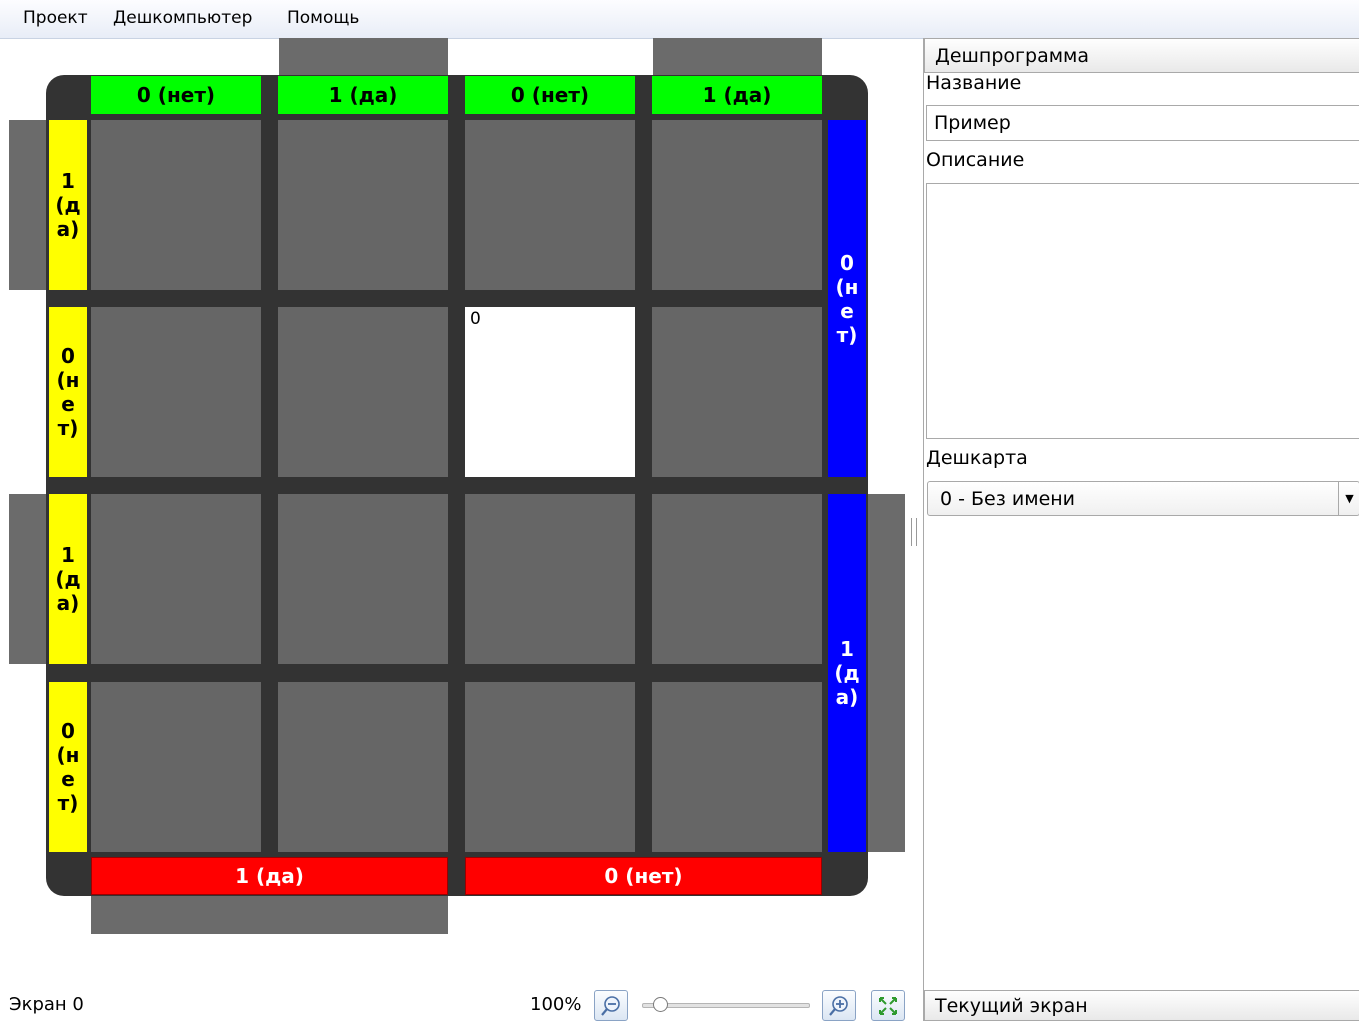 The image size is (1359, 1021). Describe the element at coordinates (885, 673) in the screenshot. I see `right-tab` at that location.